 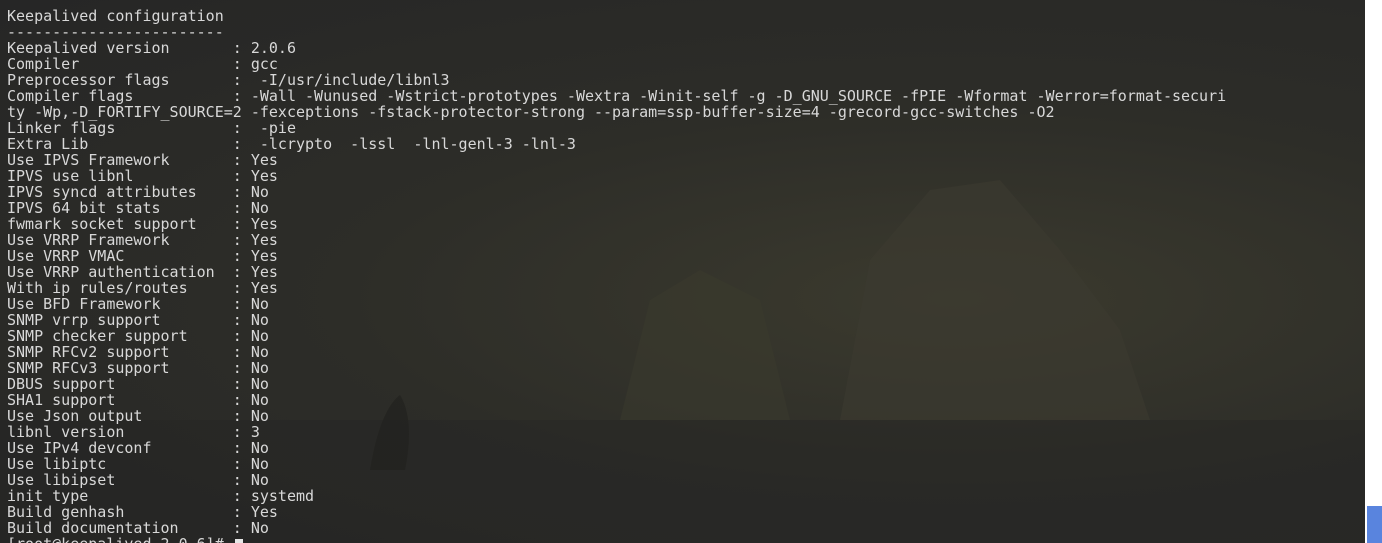 I want to click on terminal-line: IPVS syncd attributes : No, so click(x=138, y=192).